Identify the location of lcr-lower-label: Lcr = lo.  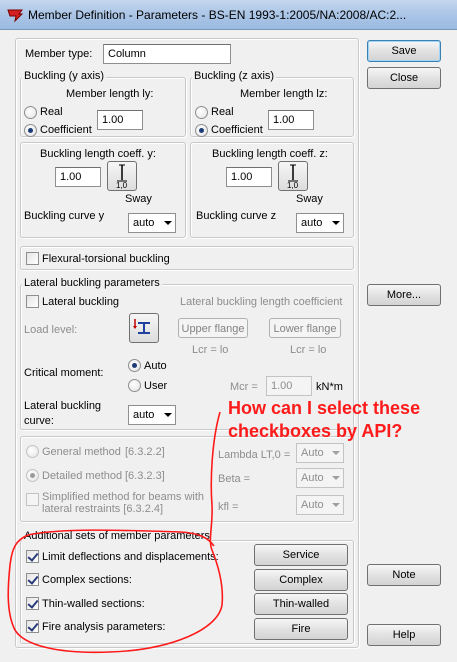
(308, 350).